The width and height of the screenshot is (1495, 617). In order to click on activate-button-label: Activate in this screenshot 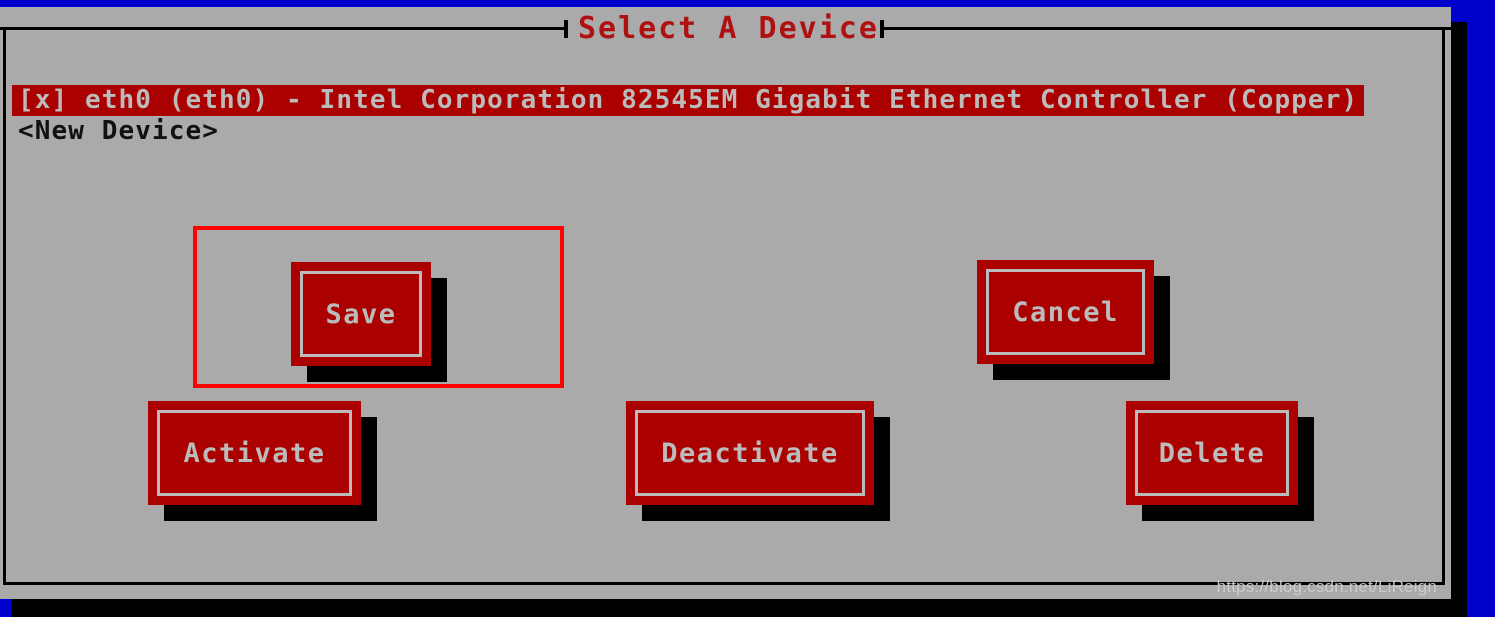, I will do `click(254, 453)`.